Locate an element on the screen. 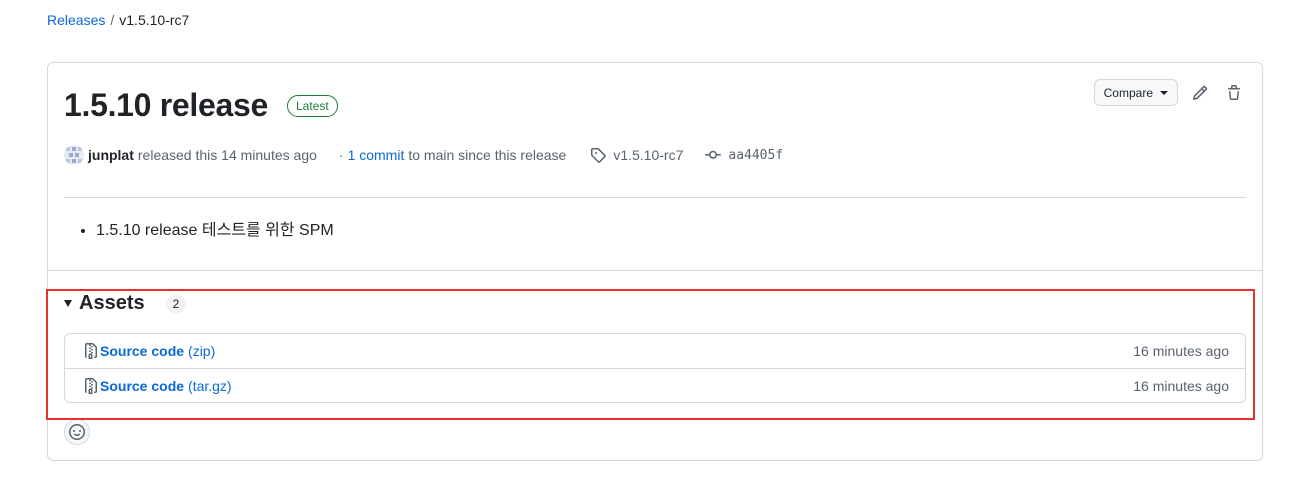  breadcrumb-releases-link: Releases is located at coordinates (76, 20).